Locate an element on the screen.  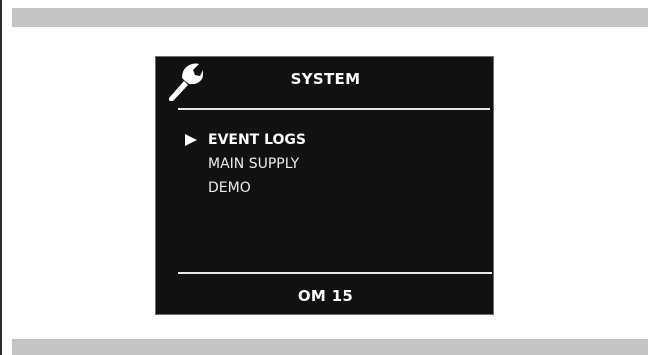
title-divider is located at coordinates (334, 109).